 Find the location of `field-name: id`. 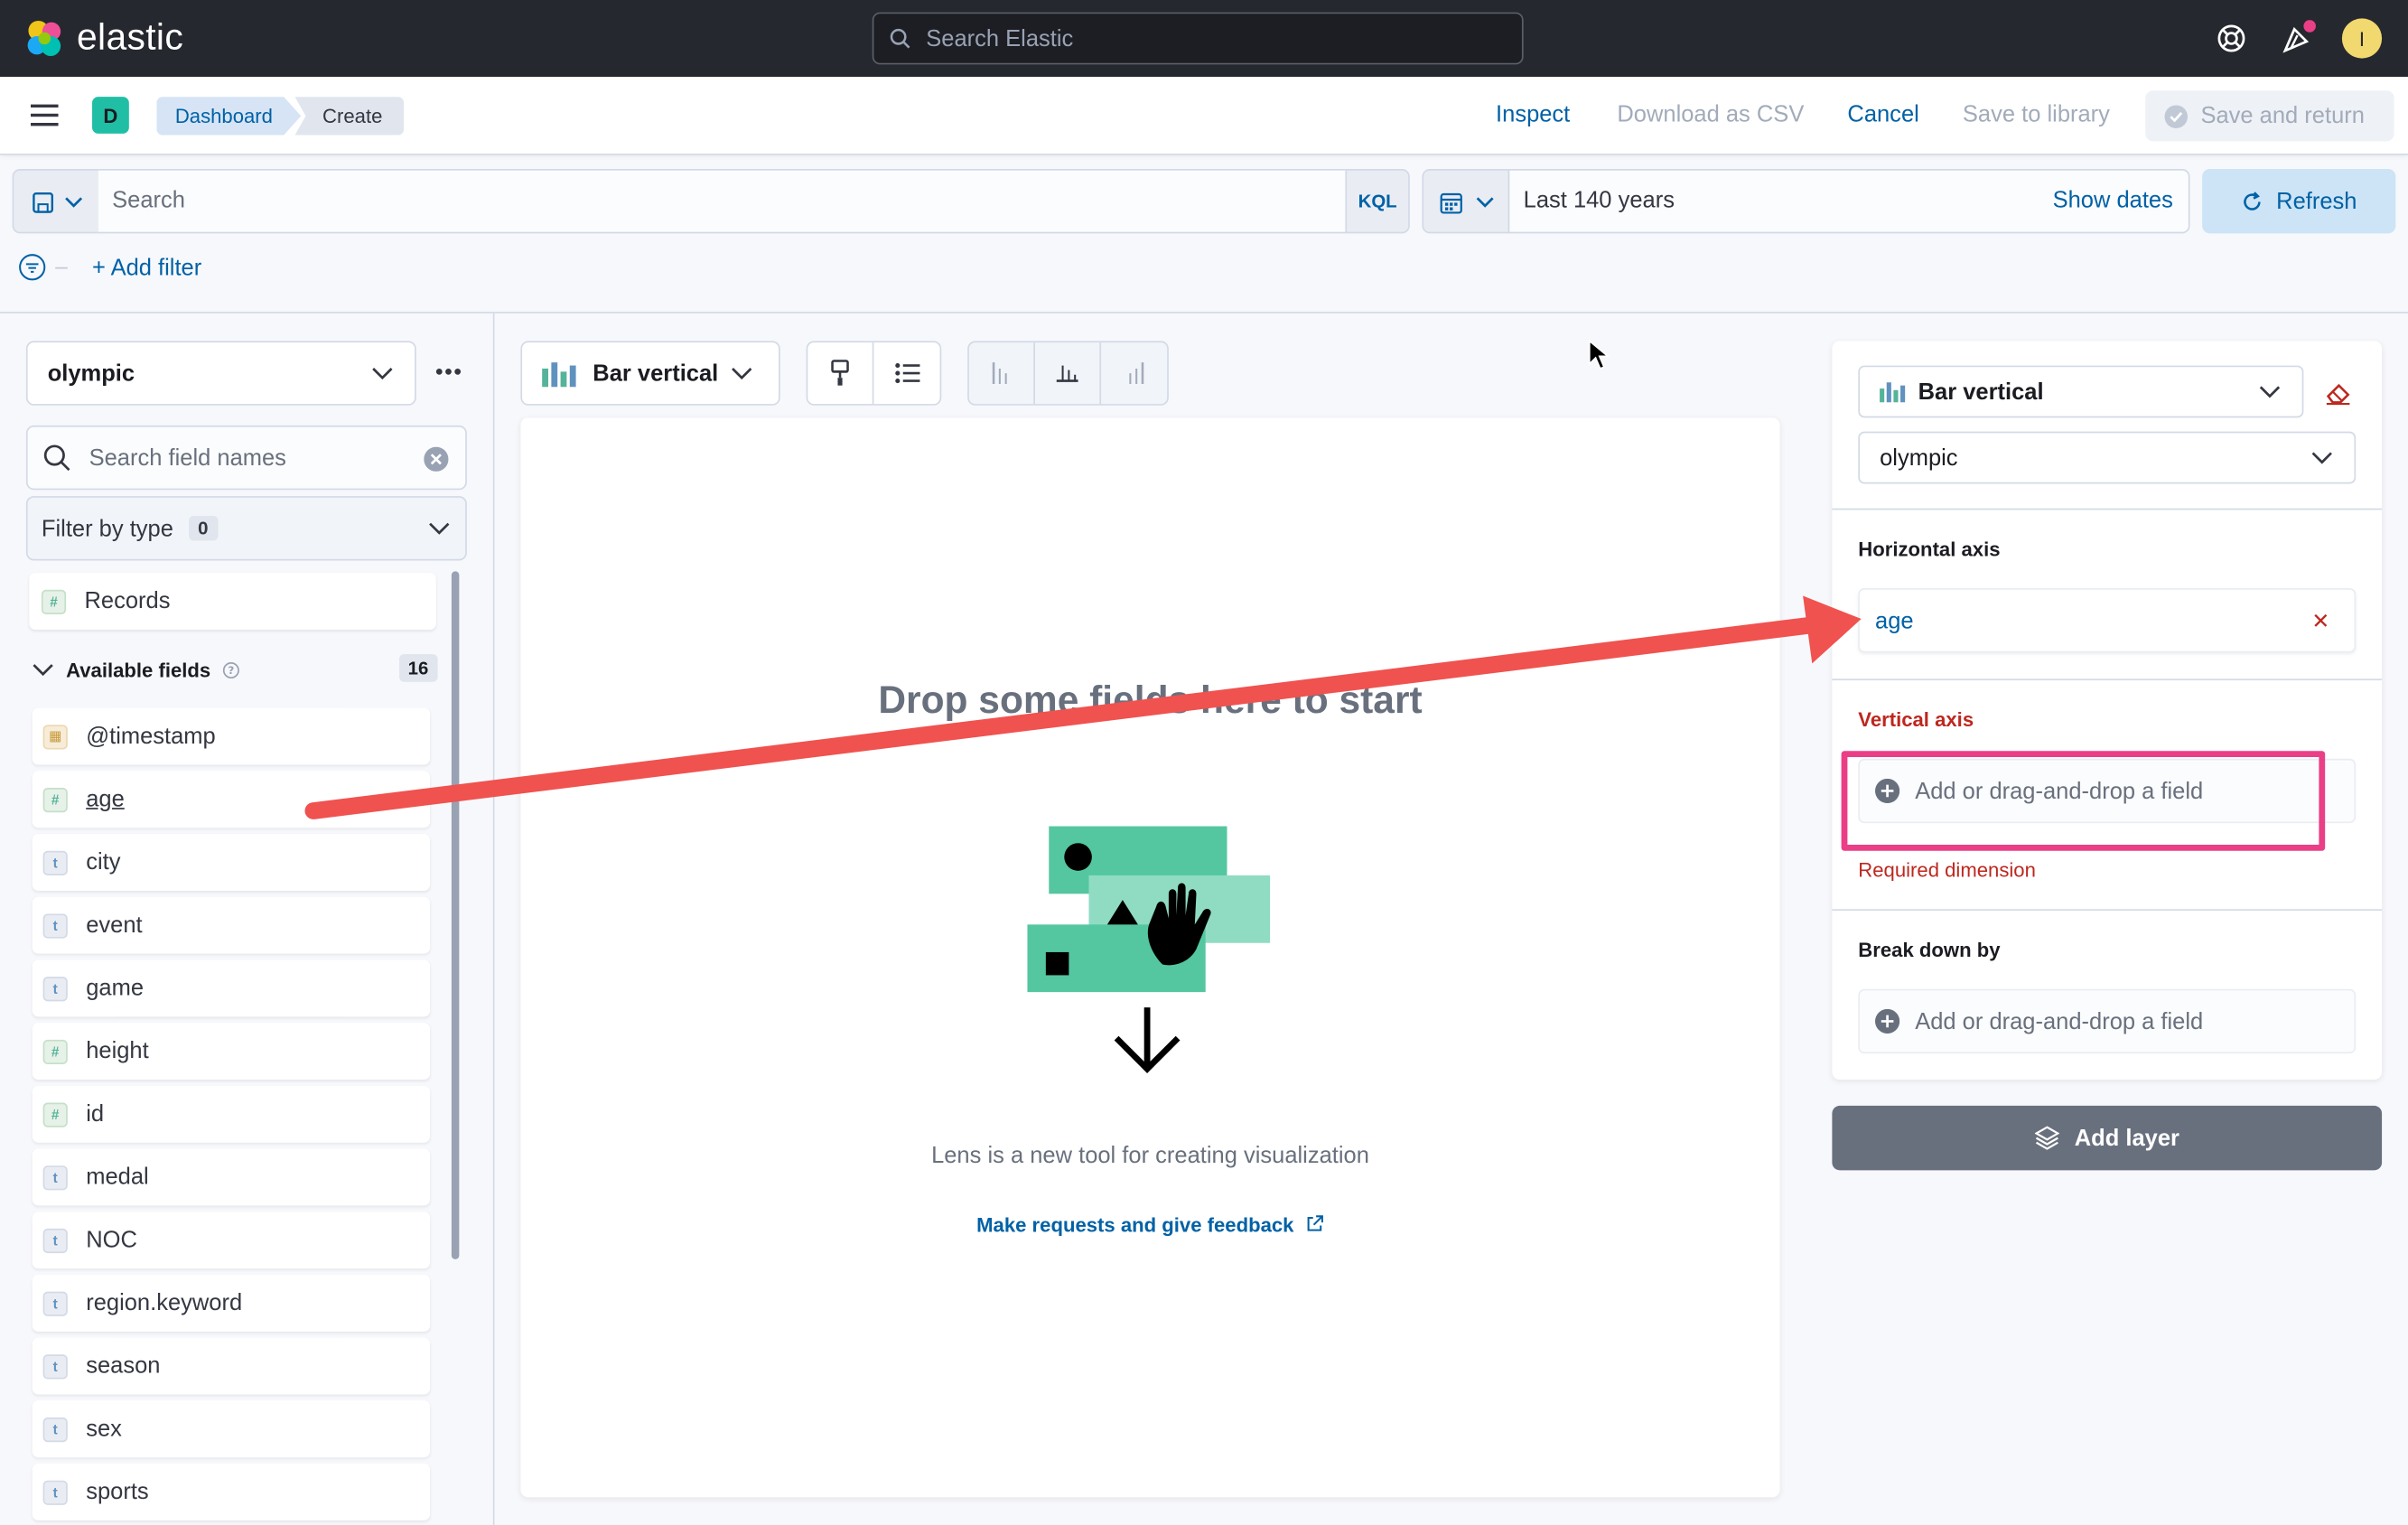

field-name: id is located at coordinates (95, 1113).